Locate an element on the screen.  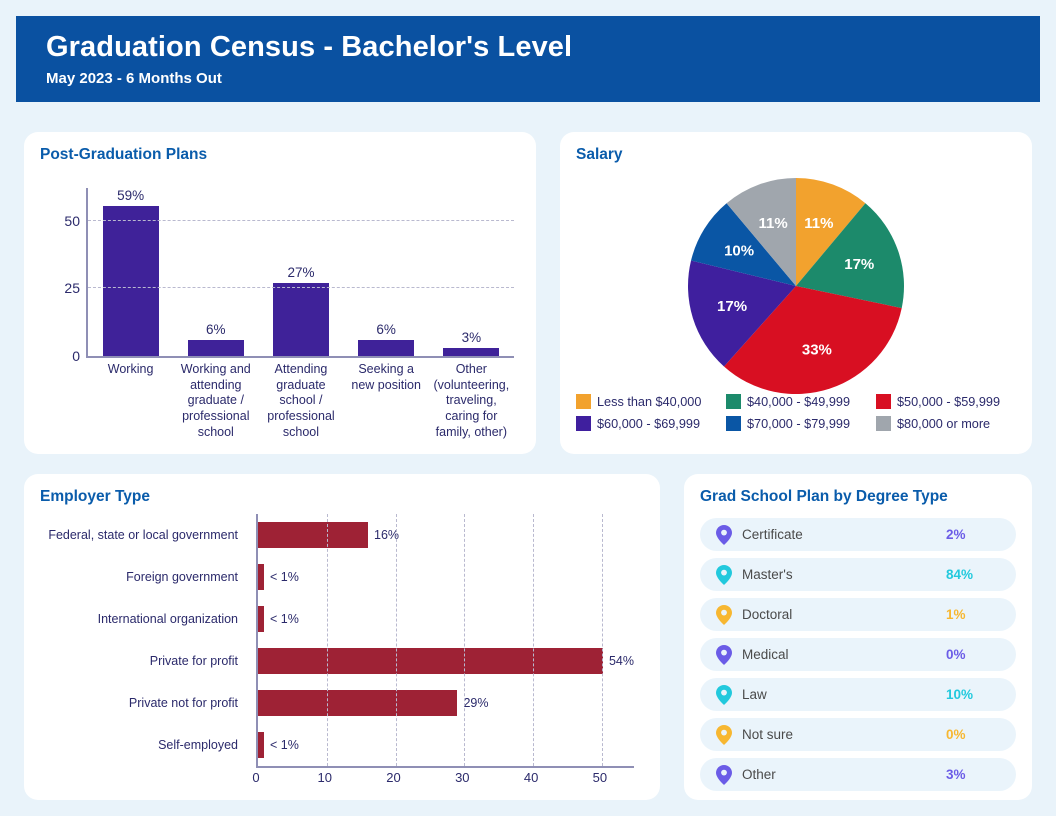
employer-category-label: Self-employed is located at coordinates (198, 745).